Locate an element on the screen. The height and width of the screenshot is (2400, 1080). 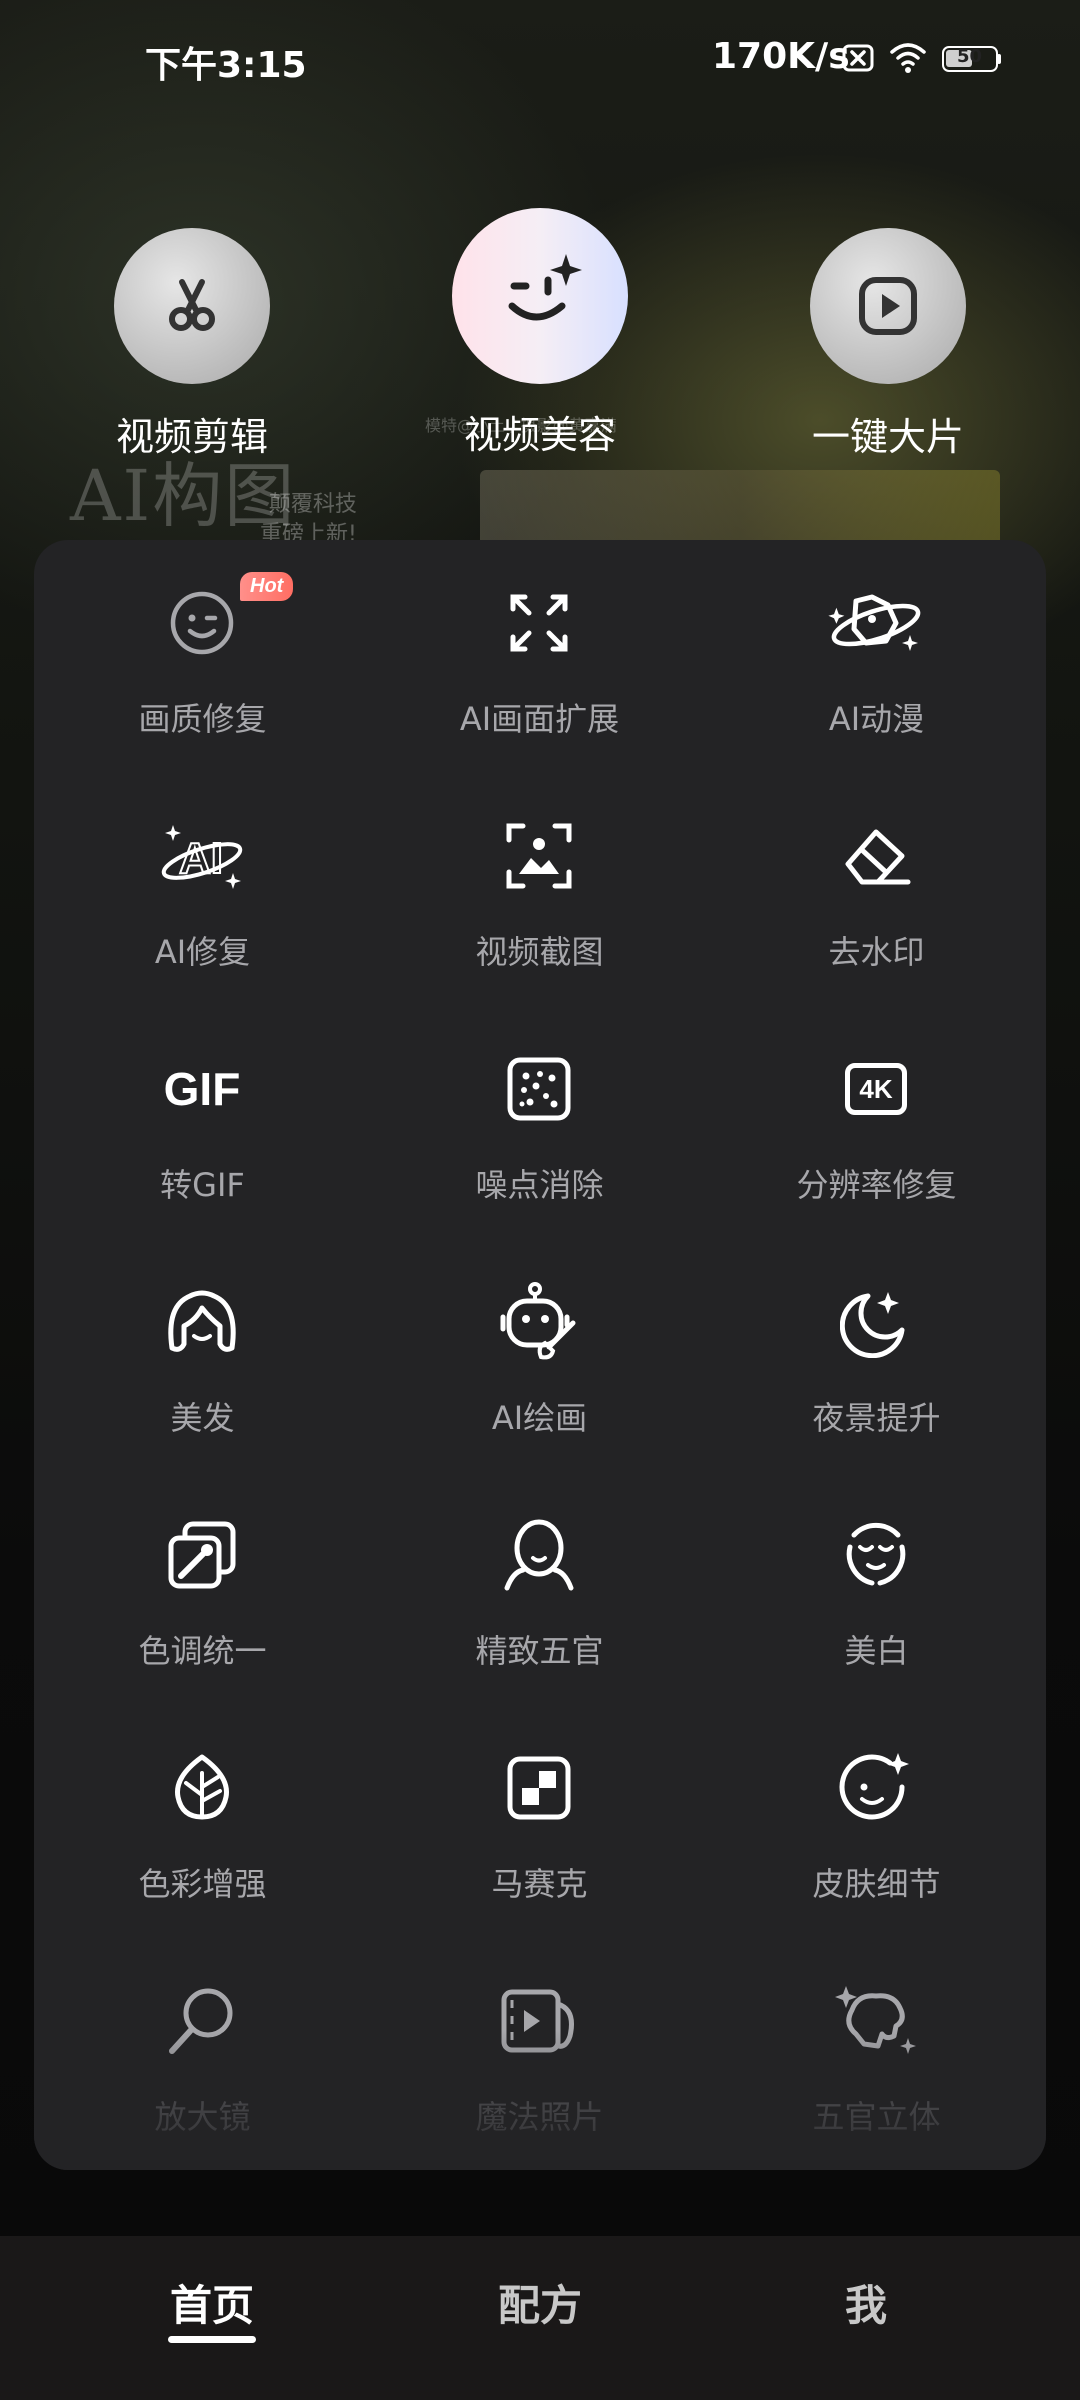
moon-icon is located at coordinates (876, 1322).